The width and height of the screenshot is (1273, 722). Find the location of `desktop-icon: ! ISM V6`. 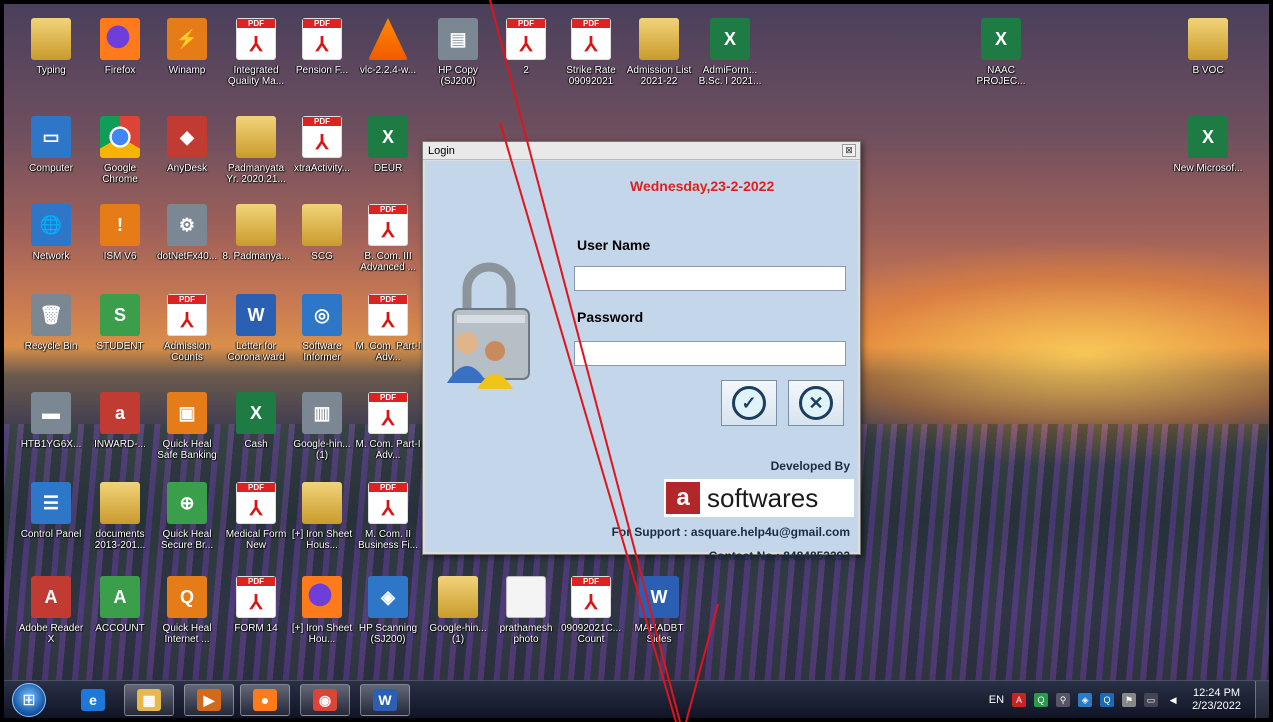

desktop-icon: ! ISM V6 is located at coordinates (120, 246).